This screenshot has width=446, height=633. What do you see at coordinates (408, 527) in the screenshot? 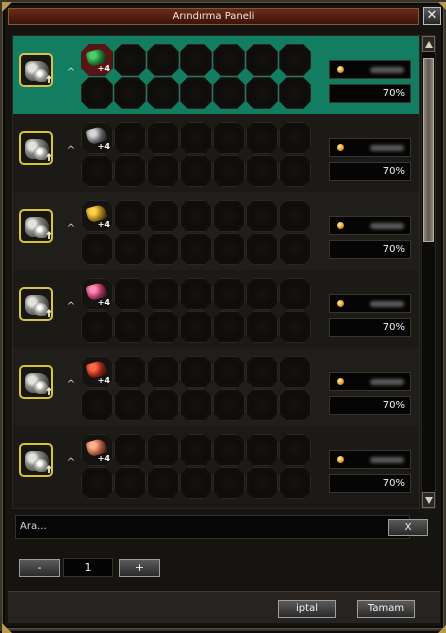
I see `search-clear-button: X` at bounding box center [408, 527].